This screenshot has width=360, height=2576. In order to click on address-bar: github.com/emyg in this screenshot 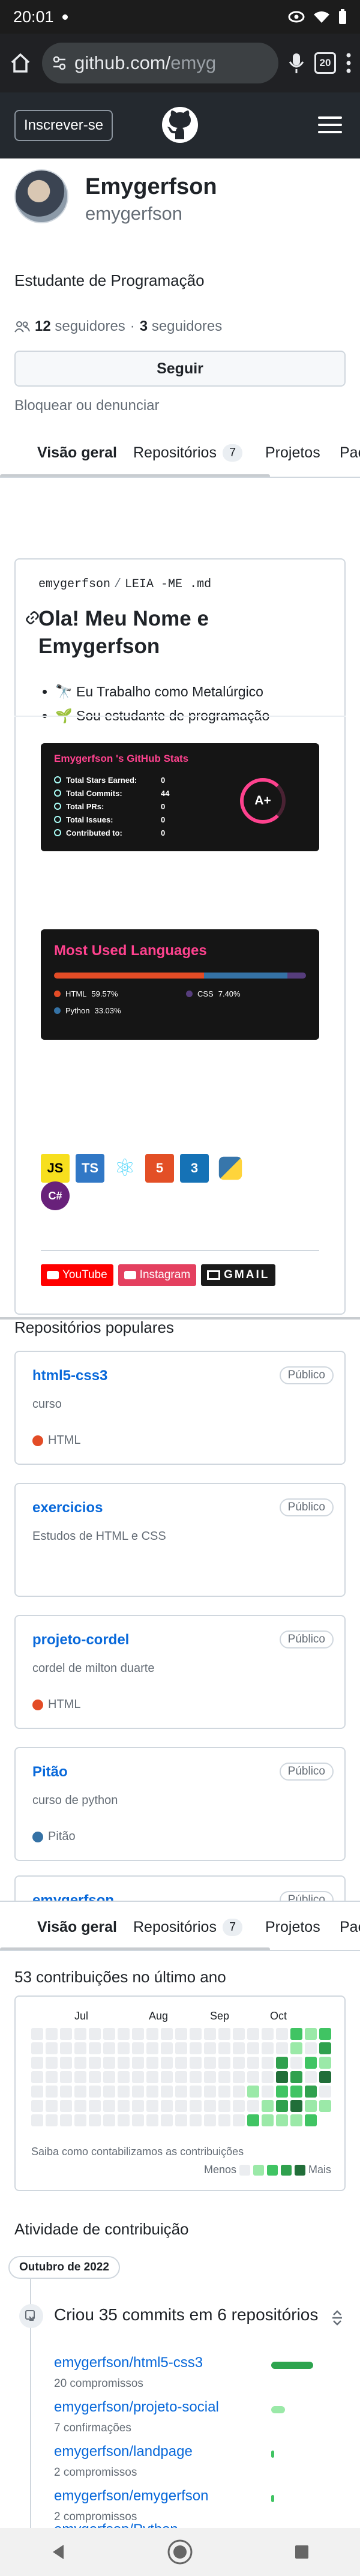, I will do `click(160, 63)`.